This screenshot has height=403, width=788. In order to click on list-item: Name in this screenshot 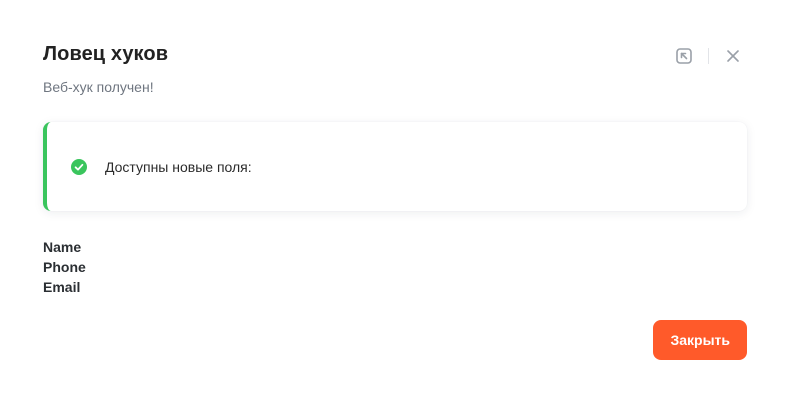, I will do `click(62, 247)`.